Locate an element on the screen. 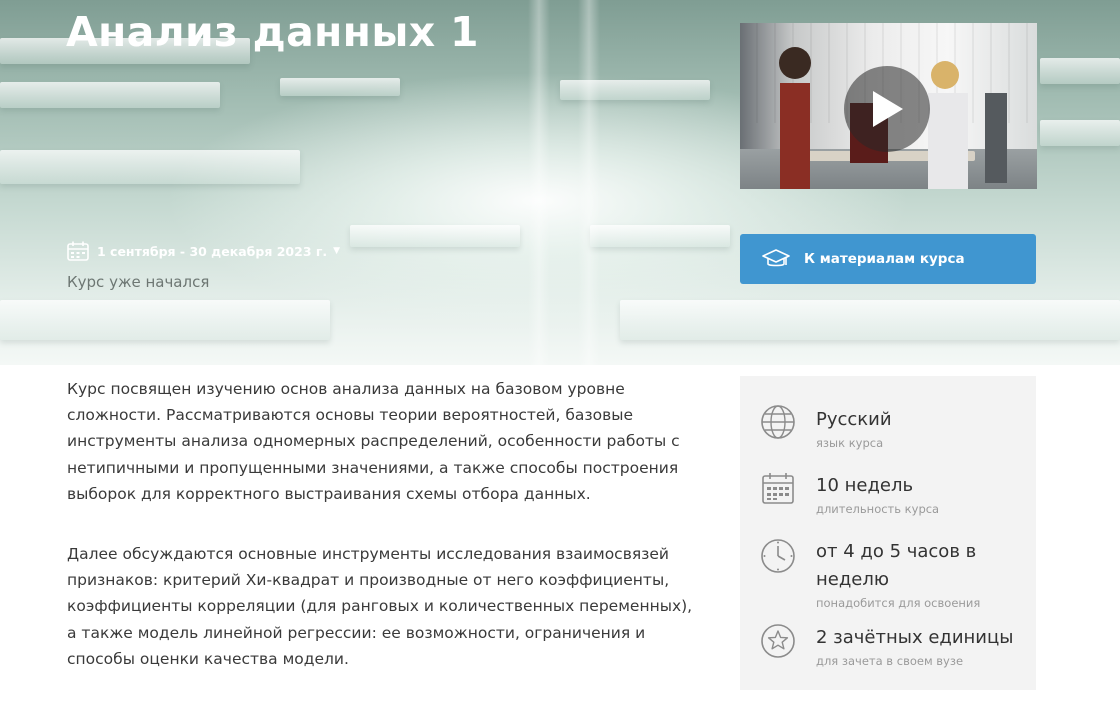 The height and width of the screenshot is (706, 1120). course-status: Курс уже начался is located at coordinates (138, 282).